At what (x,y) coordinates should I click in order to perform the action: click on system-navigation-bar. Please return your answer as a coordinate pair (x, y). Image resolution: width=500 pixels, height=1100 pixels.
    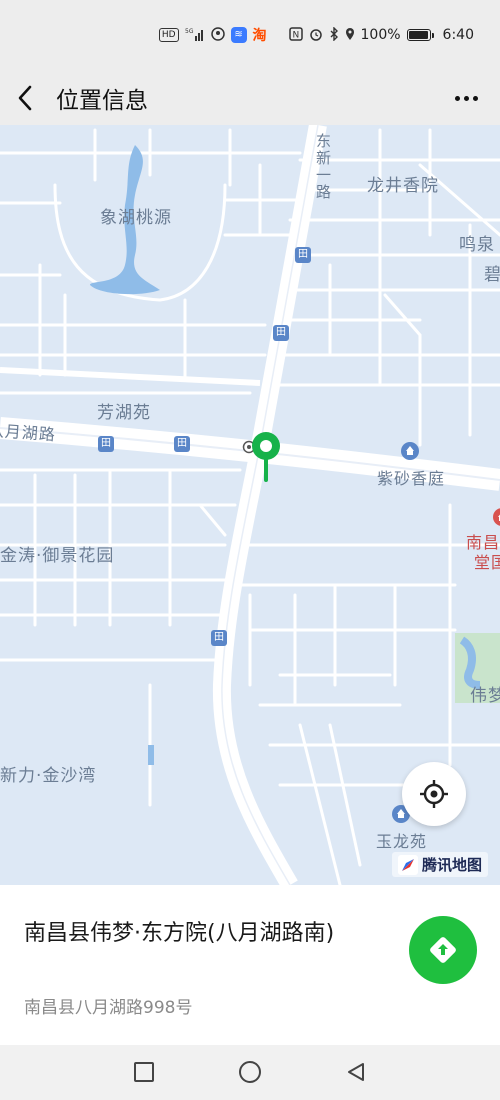
    Looking at the image, I should click on (250, 1072).